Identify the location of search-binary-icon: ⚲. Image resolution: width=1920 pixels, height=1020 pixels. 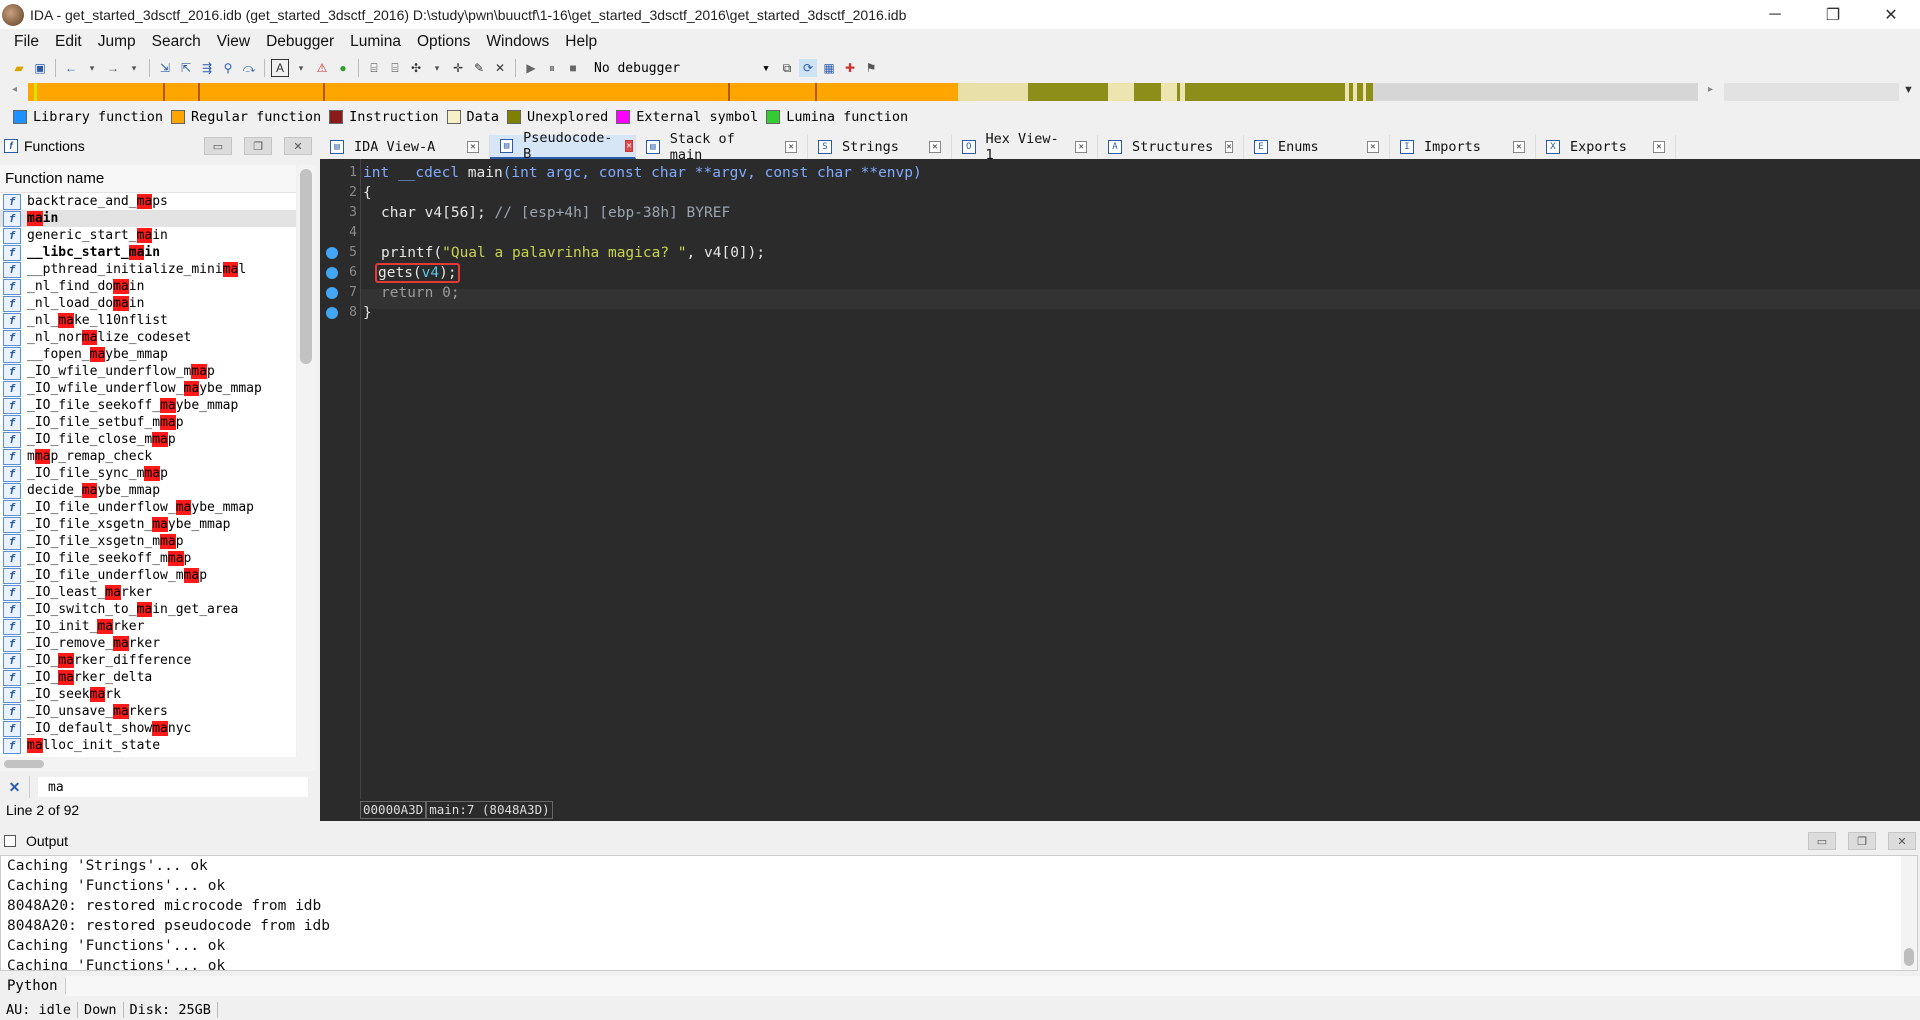
(228, 68).